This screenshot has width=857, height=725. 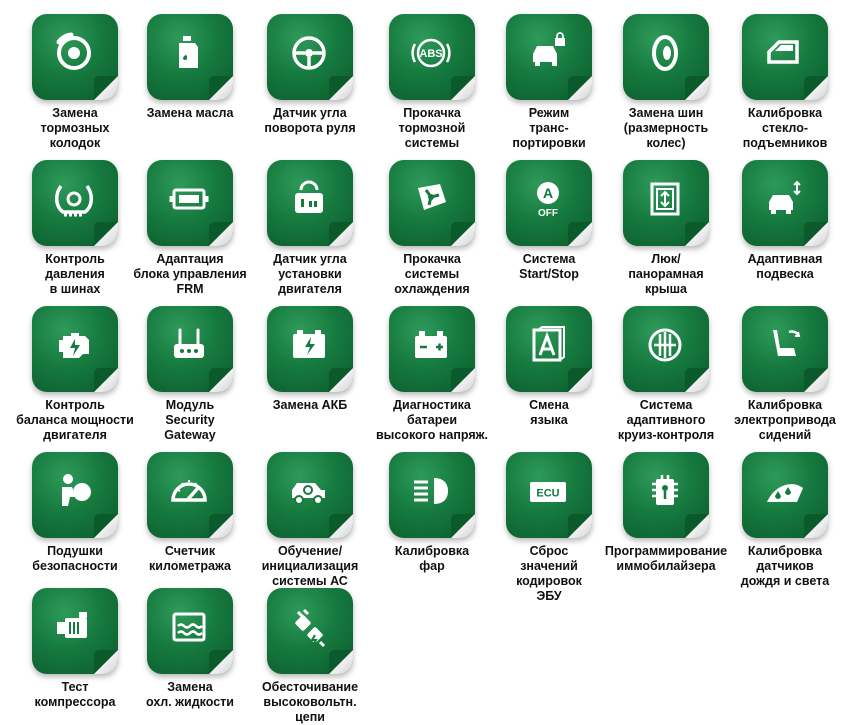 I want to click on abs-label: ABS, so click(x=430, y=54).